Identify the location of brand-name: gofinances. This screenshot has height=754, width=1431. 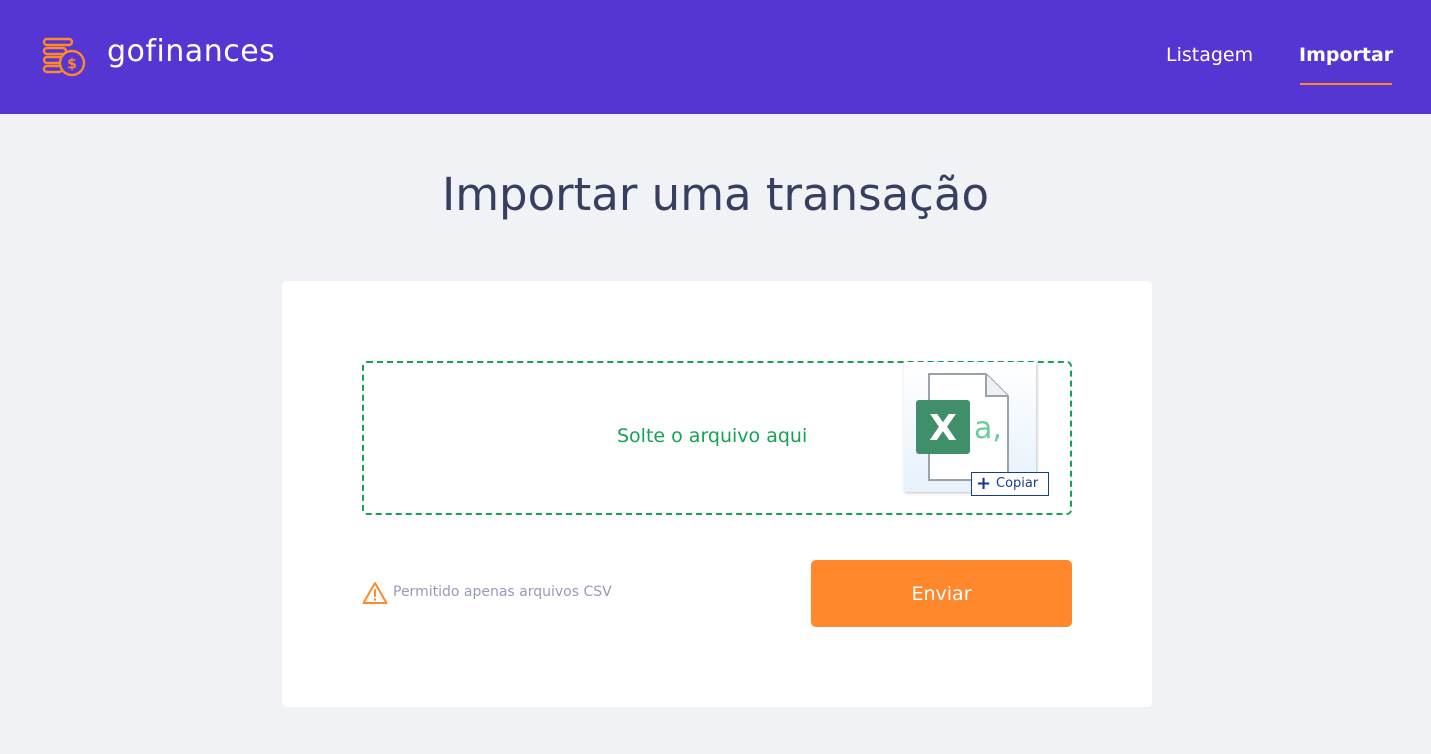
(191, 51).